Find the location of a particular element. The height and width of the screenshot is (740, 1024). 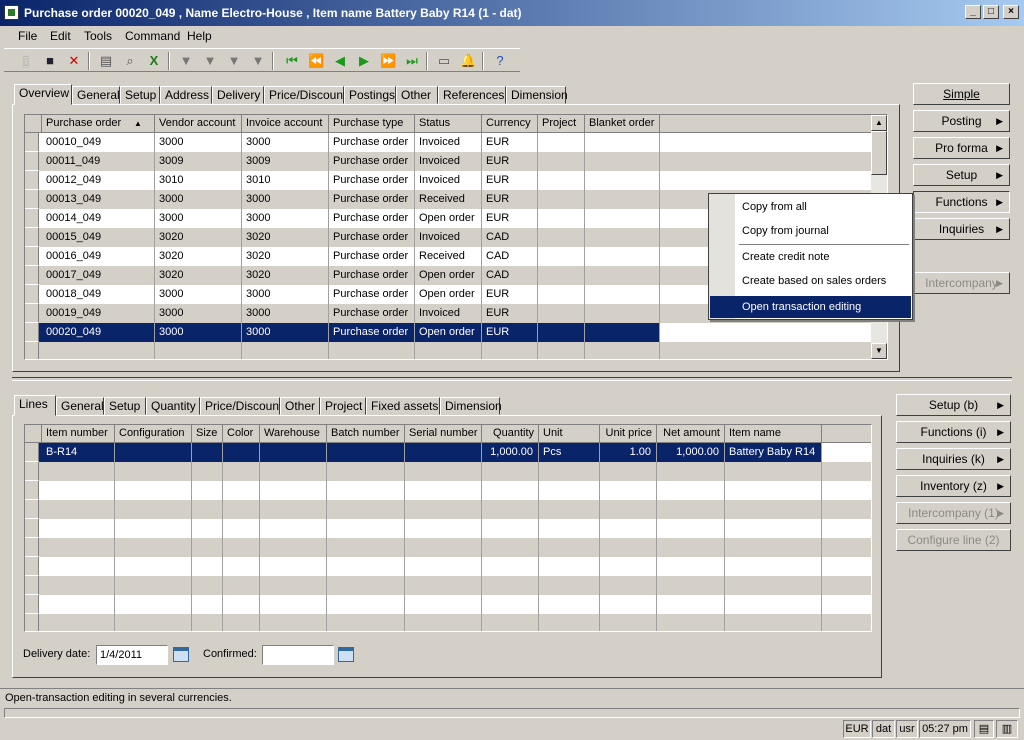

line-cell: Battery Baby R14 is located at coordinates (773, 452).